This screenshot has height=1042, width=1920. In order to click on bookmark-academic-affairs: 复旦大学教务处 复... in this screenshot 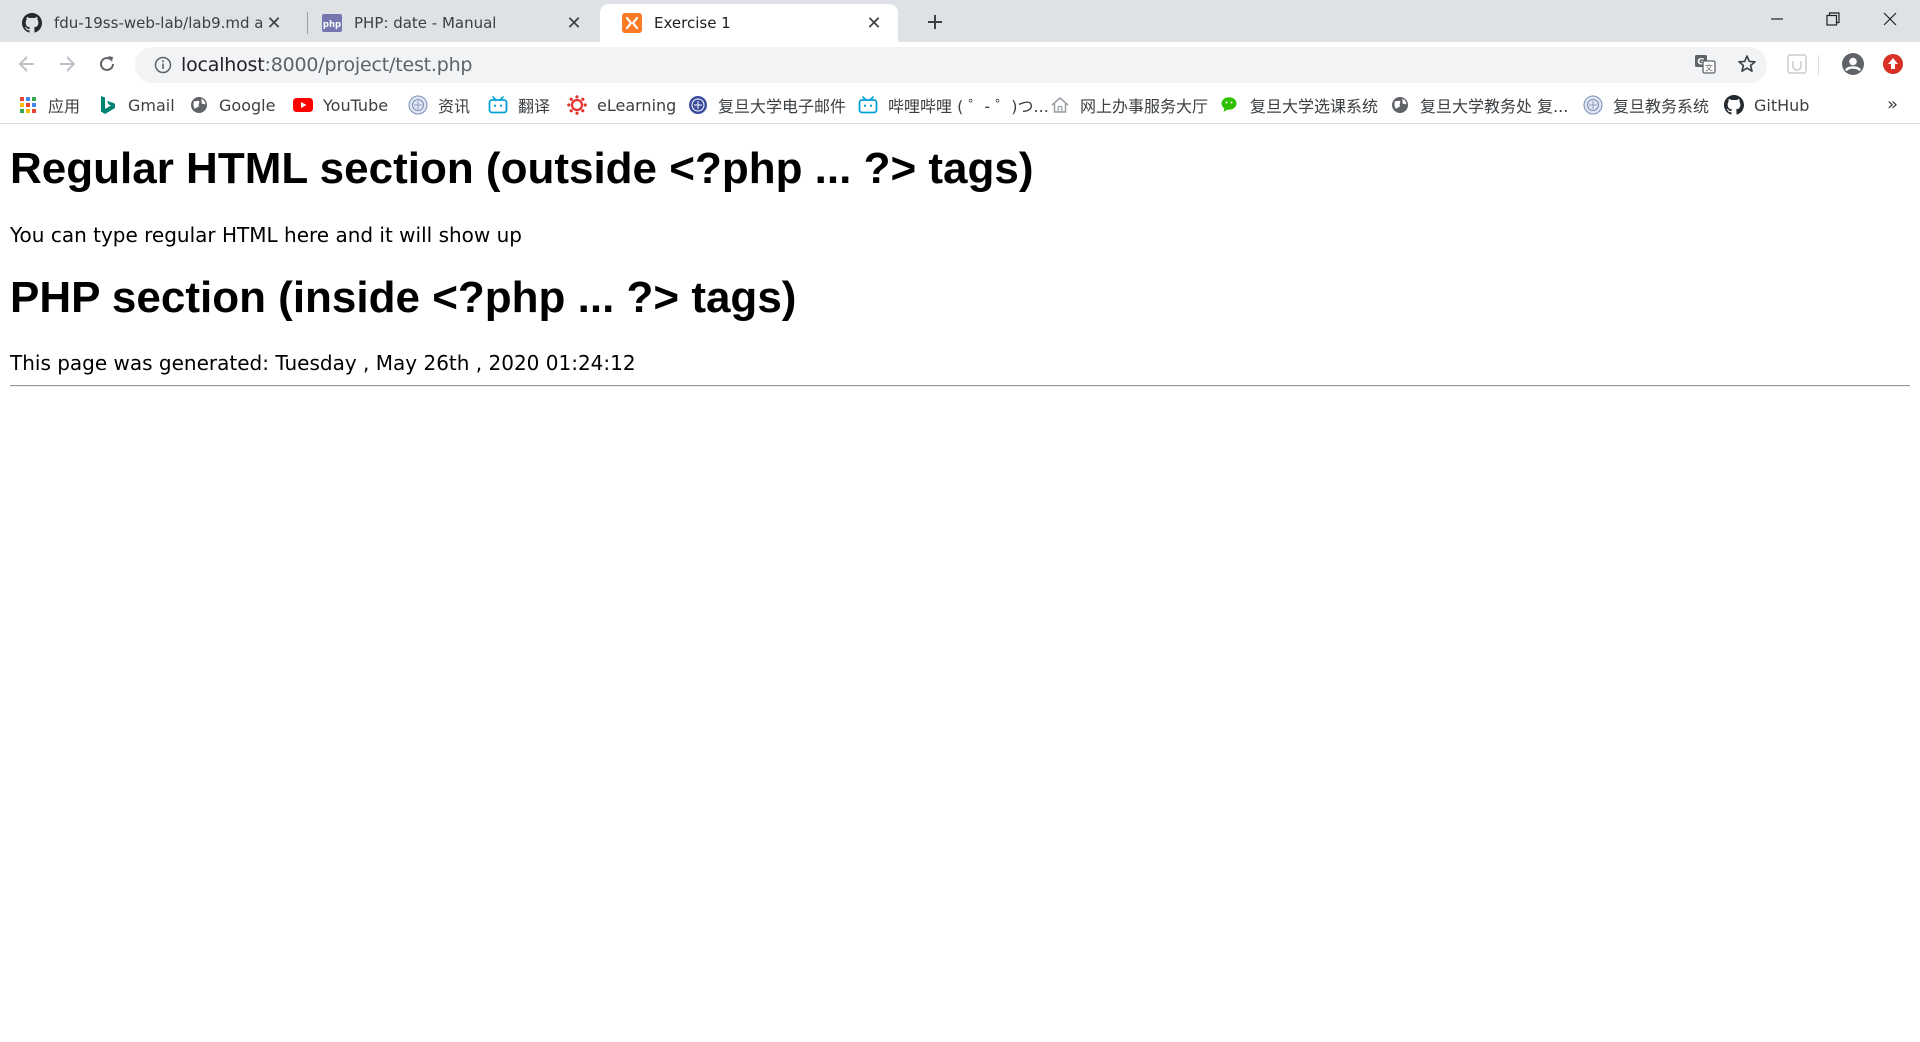, I will do `click(1479, 105)`.